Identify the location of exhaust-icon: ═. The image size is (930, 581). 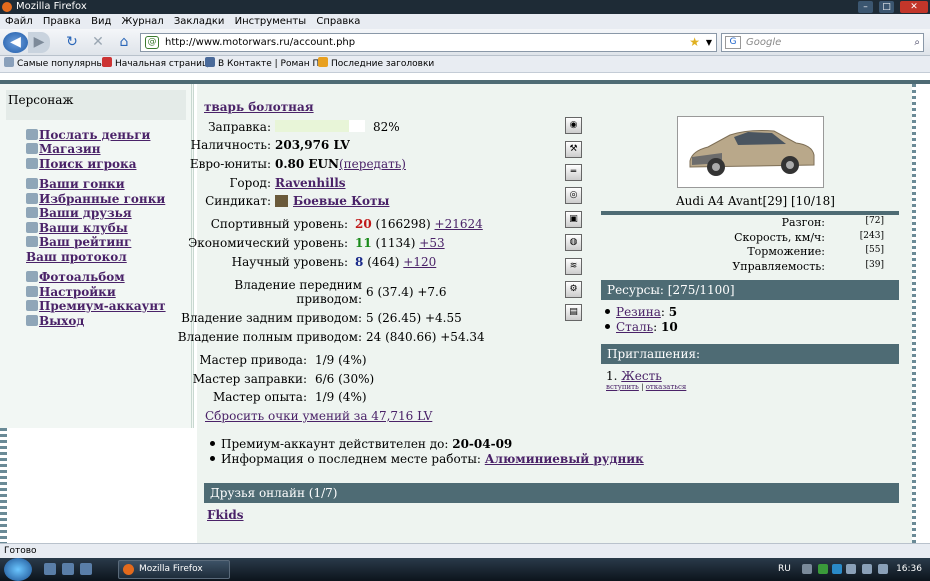
(573, 172).